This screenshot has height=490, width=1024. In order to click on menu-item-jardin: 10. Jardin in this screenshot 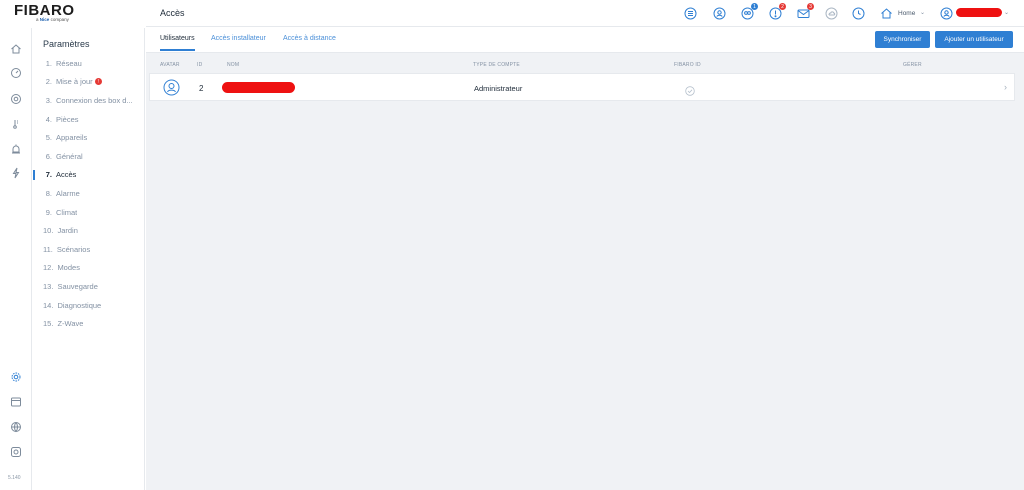, I will do `click(89, 230)`.